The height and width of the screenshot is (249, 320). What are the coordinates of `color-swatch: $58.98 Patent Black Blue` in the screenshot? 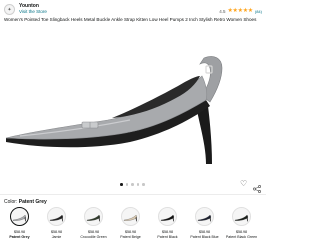 It's located at (204, 228).